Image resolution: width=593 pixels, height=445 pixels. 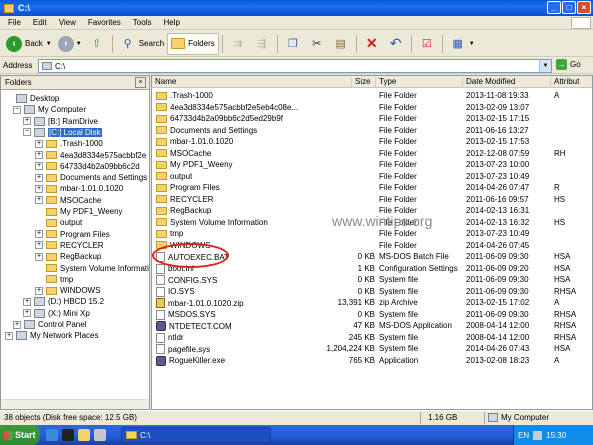 I want to click on taskbar-item-explorer: C:\, so click(x=196, y=435).